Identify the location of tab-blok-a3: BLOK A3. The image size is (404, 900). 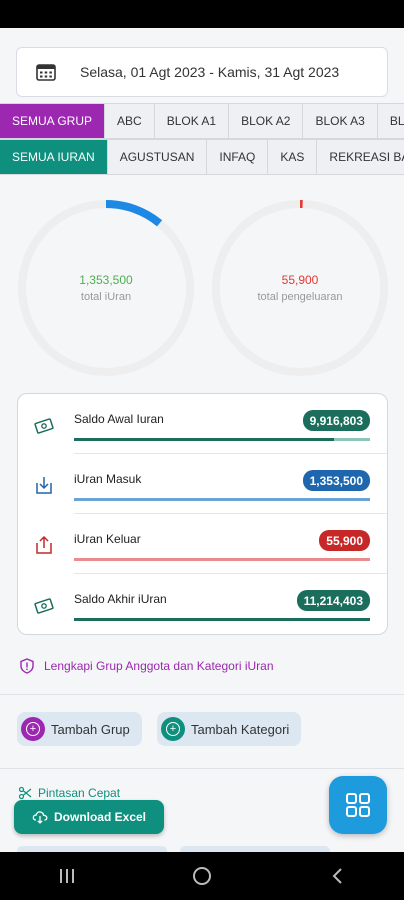
(340, 121).